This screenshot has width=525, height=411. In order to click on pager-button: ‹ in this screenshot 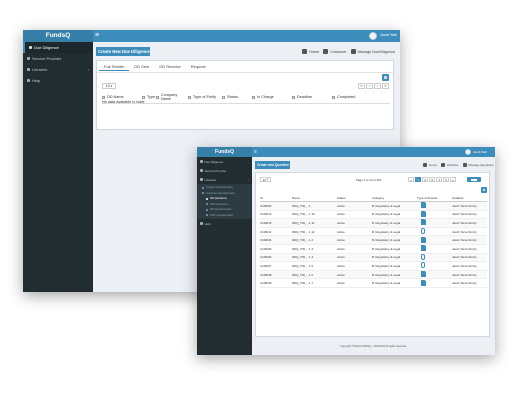, I will do `click(369, 86)`.